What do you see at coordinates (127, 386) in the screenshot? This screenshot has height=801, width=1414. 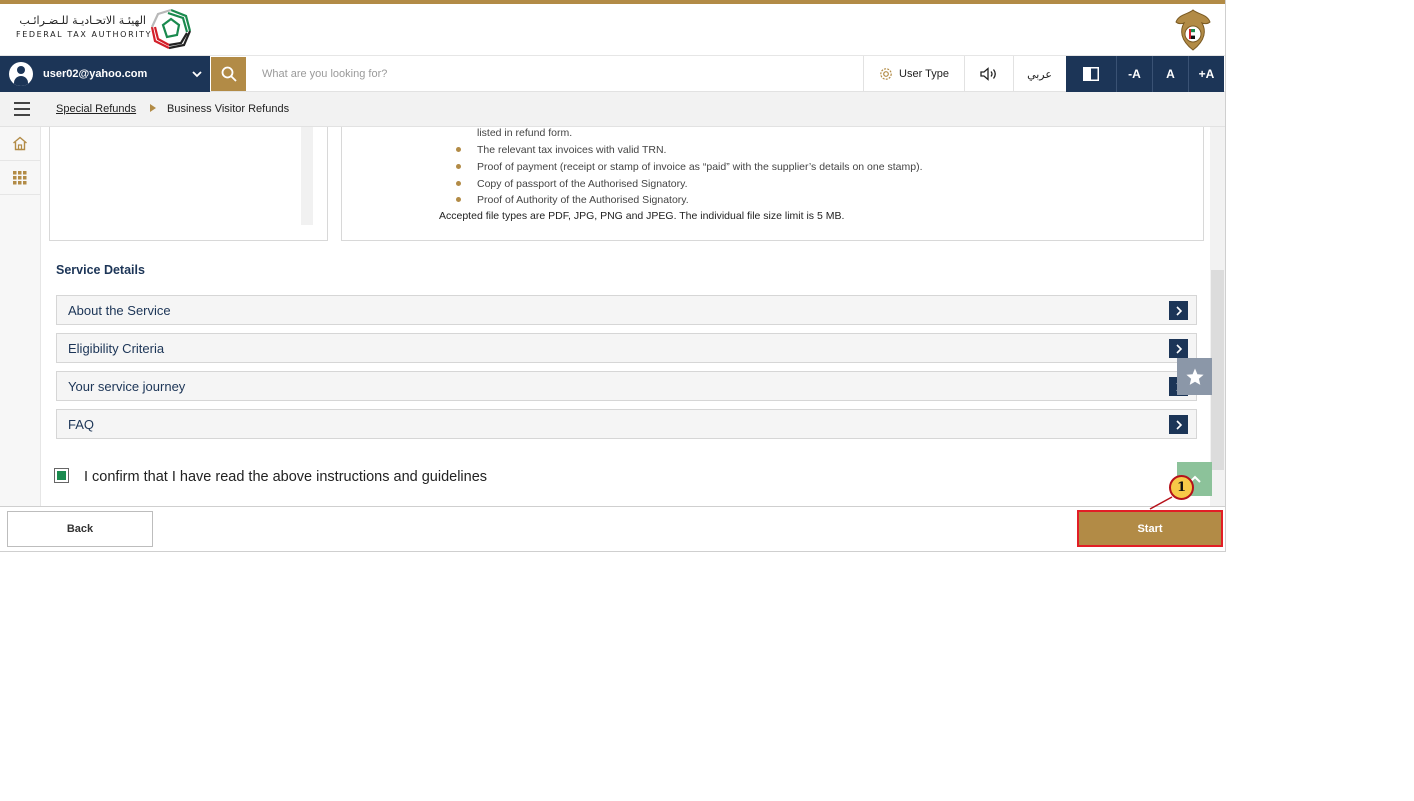 I see `accordion-label: Your service journey` at bounding box center [127, 386].